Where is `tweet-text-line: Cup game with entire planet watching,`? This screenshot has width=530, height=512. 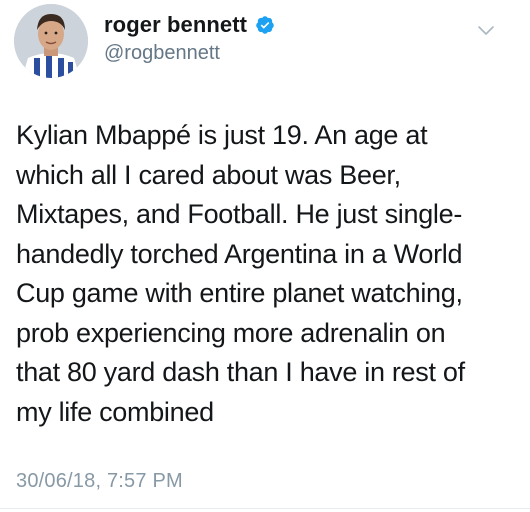 tweet-text-line: Cup game with entire planet watching, is located at coordinates (239, 293).